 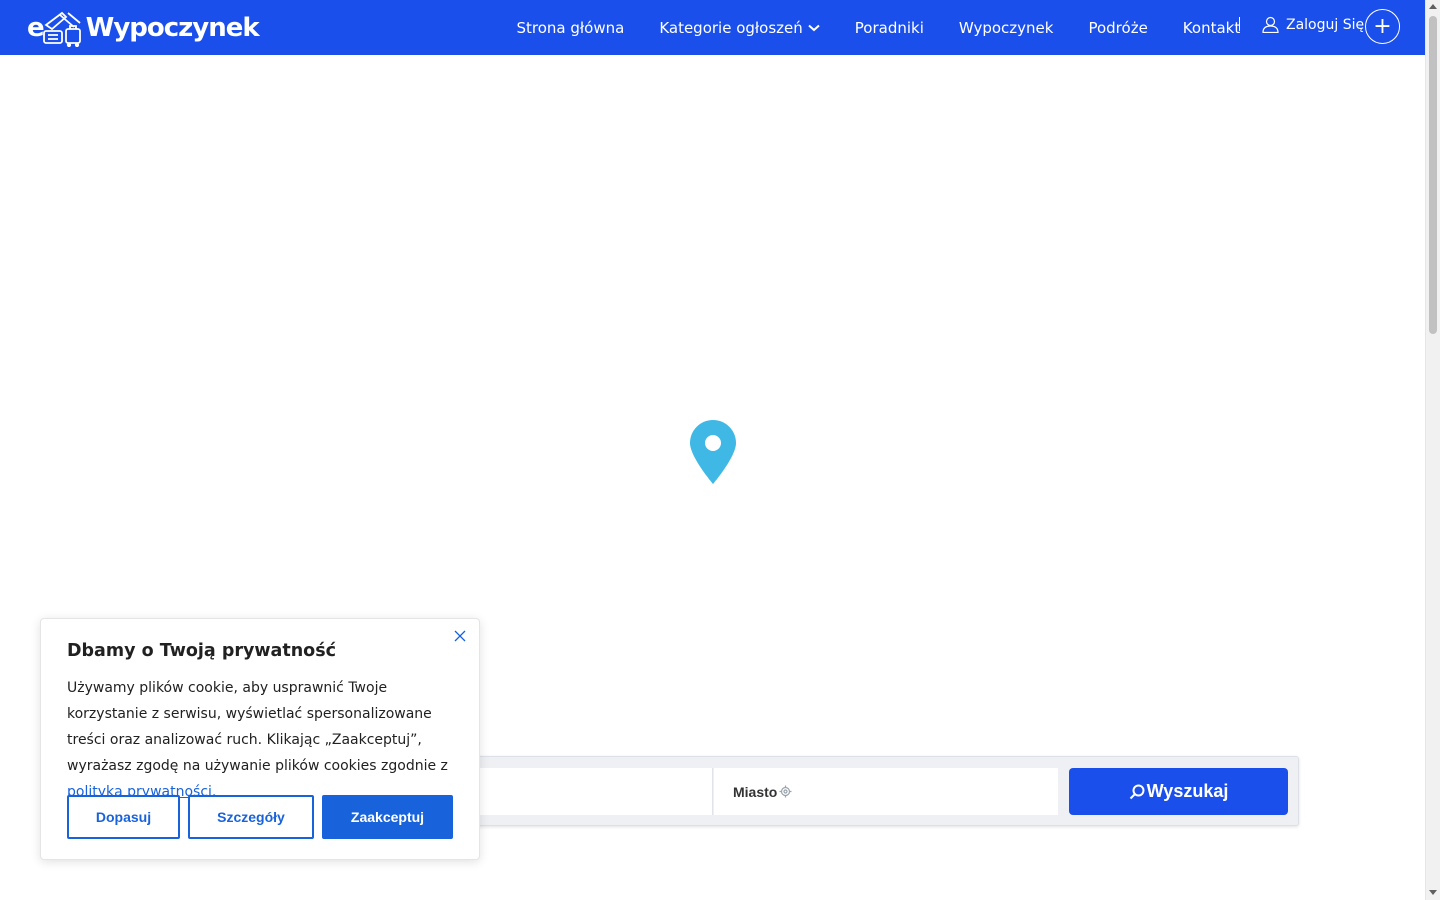 What do you see at coordinates (201, 651) in the screenshot?
I see `cookie-title: Dbamy o Twoją prywatność` at bounding box center [201, 651].